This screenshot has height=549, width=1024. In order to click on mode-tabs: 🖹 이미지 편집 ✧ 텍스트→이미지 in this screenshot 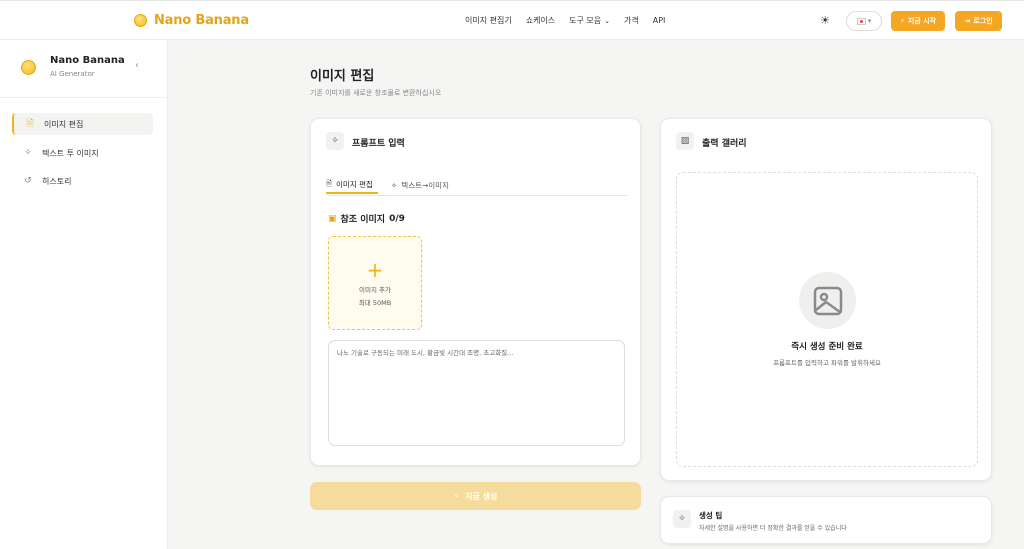, I will do `click(477, 185)`.